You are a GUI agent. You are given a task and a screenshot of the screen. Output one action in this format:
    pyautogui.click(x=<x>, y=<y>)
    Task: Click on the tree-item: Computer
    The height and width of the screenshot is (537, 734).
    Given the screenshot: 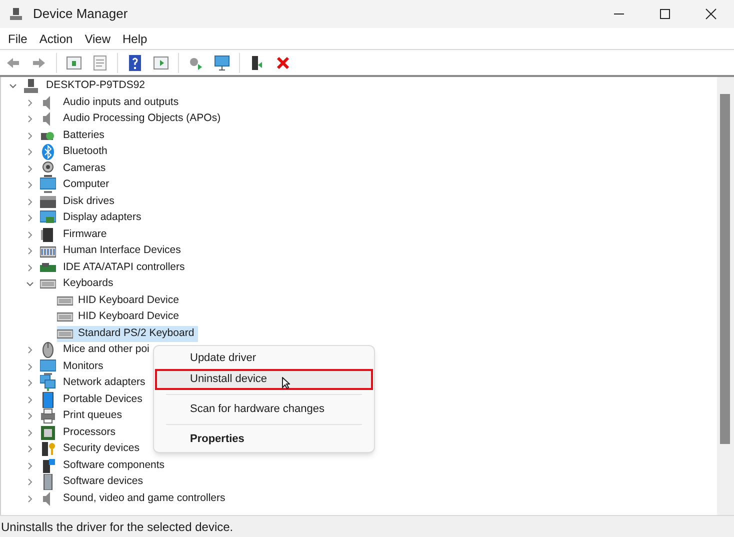 What is the action you would take?
    pyautogui.click(x=86, y=185)
    